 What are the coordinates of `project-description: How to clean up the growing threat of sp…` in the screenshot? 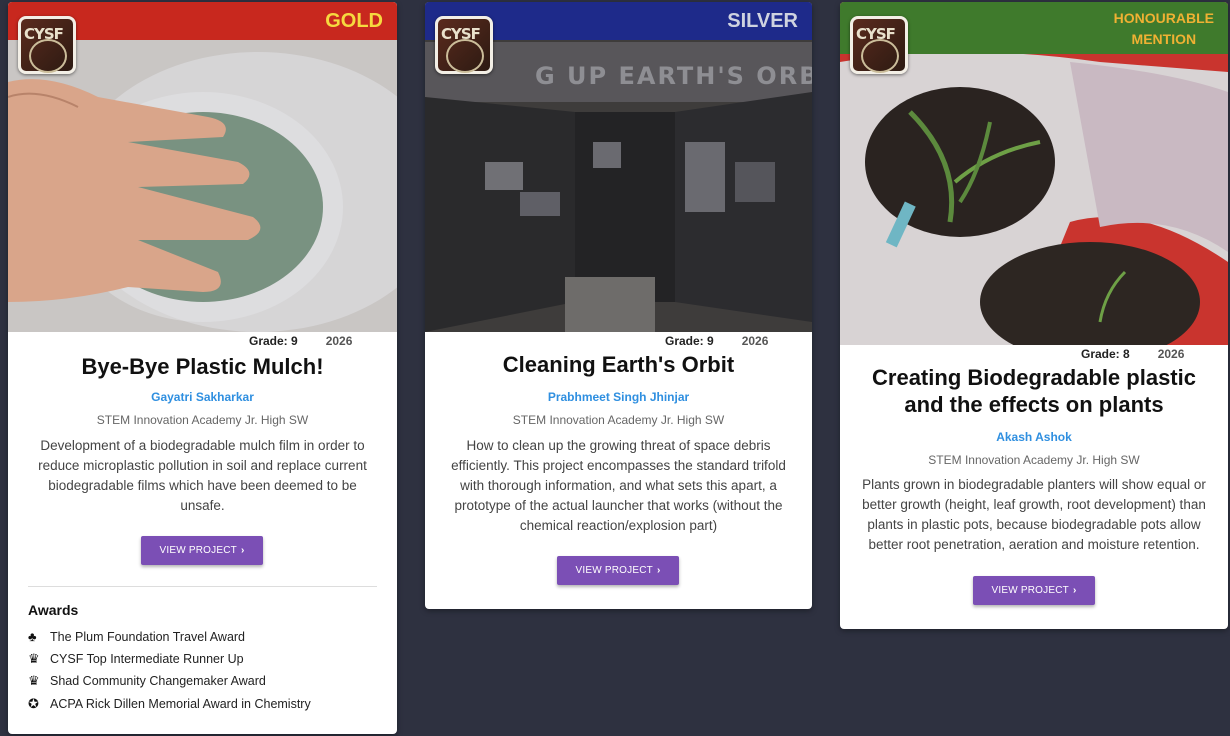 It's located at (618, 485).